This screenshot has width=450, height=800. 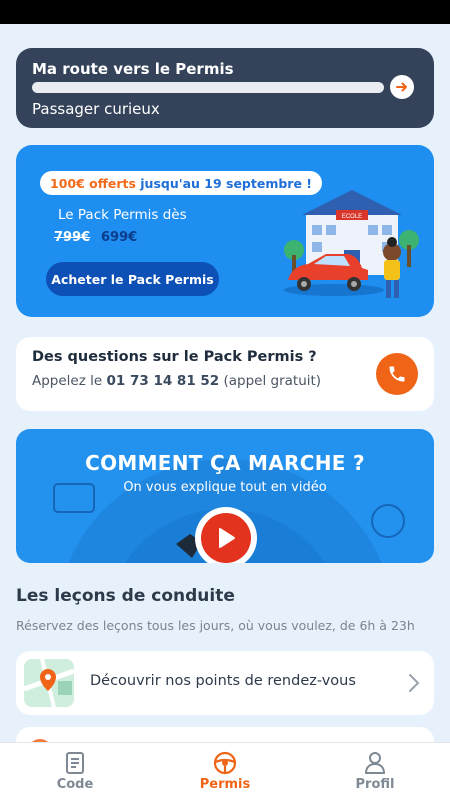 I want to click on nav-label-profil: Profil, so click(x=375, y=784).